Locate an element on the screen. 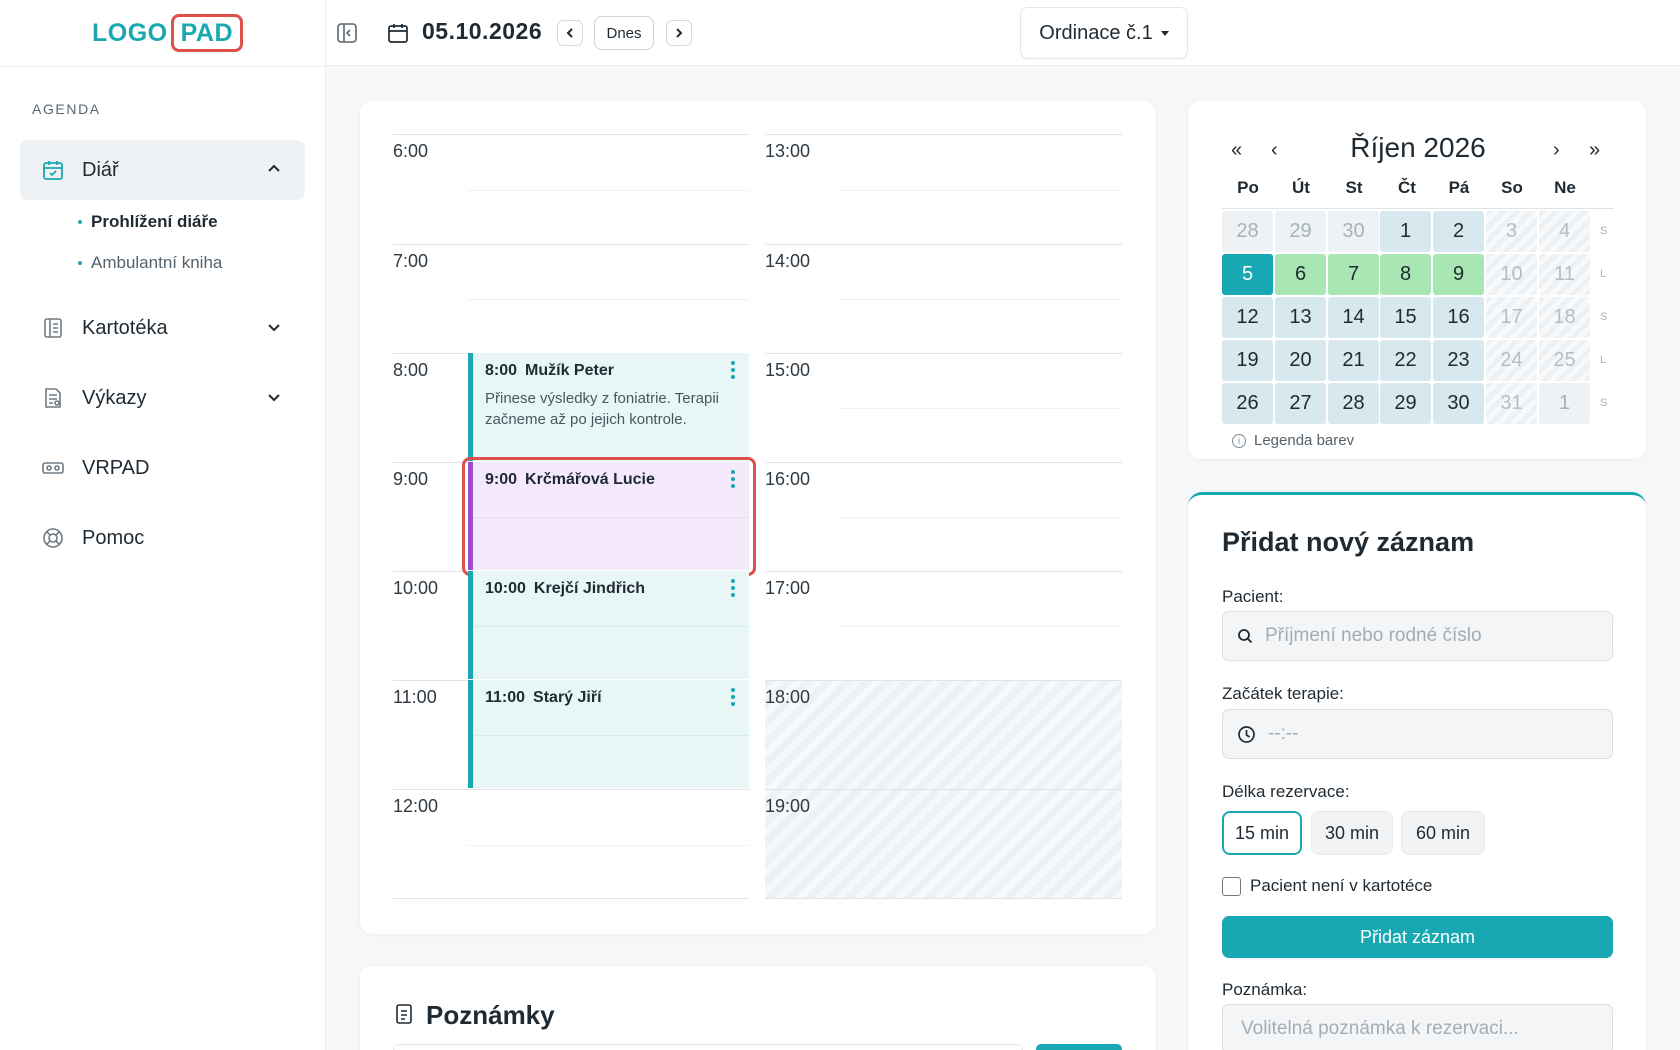  duration-15-button: 15 min is located at coordinates (1262, 833).